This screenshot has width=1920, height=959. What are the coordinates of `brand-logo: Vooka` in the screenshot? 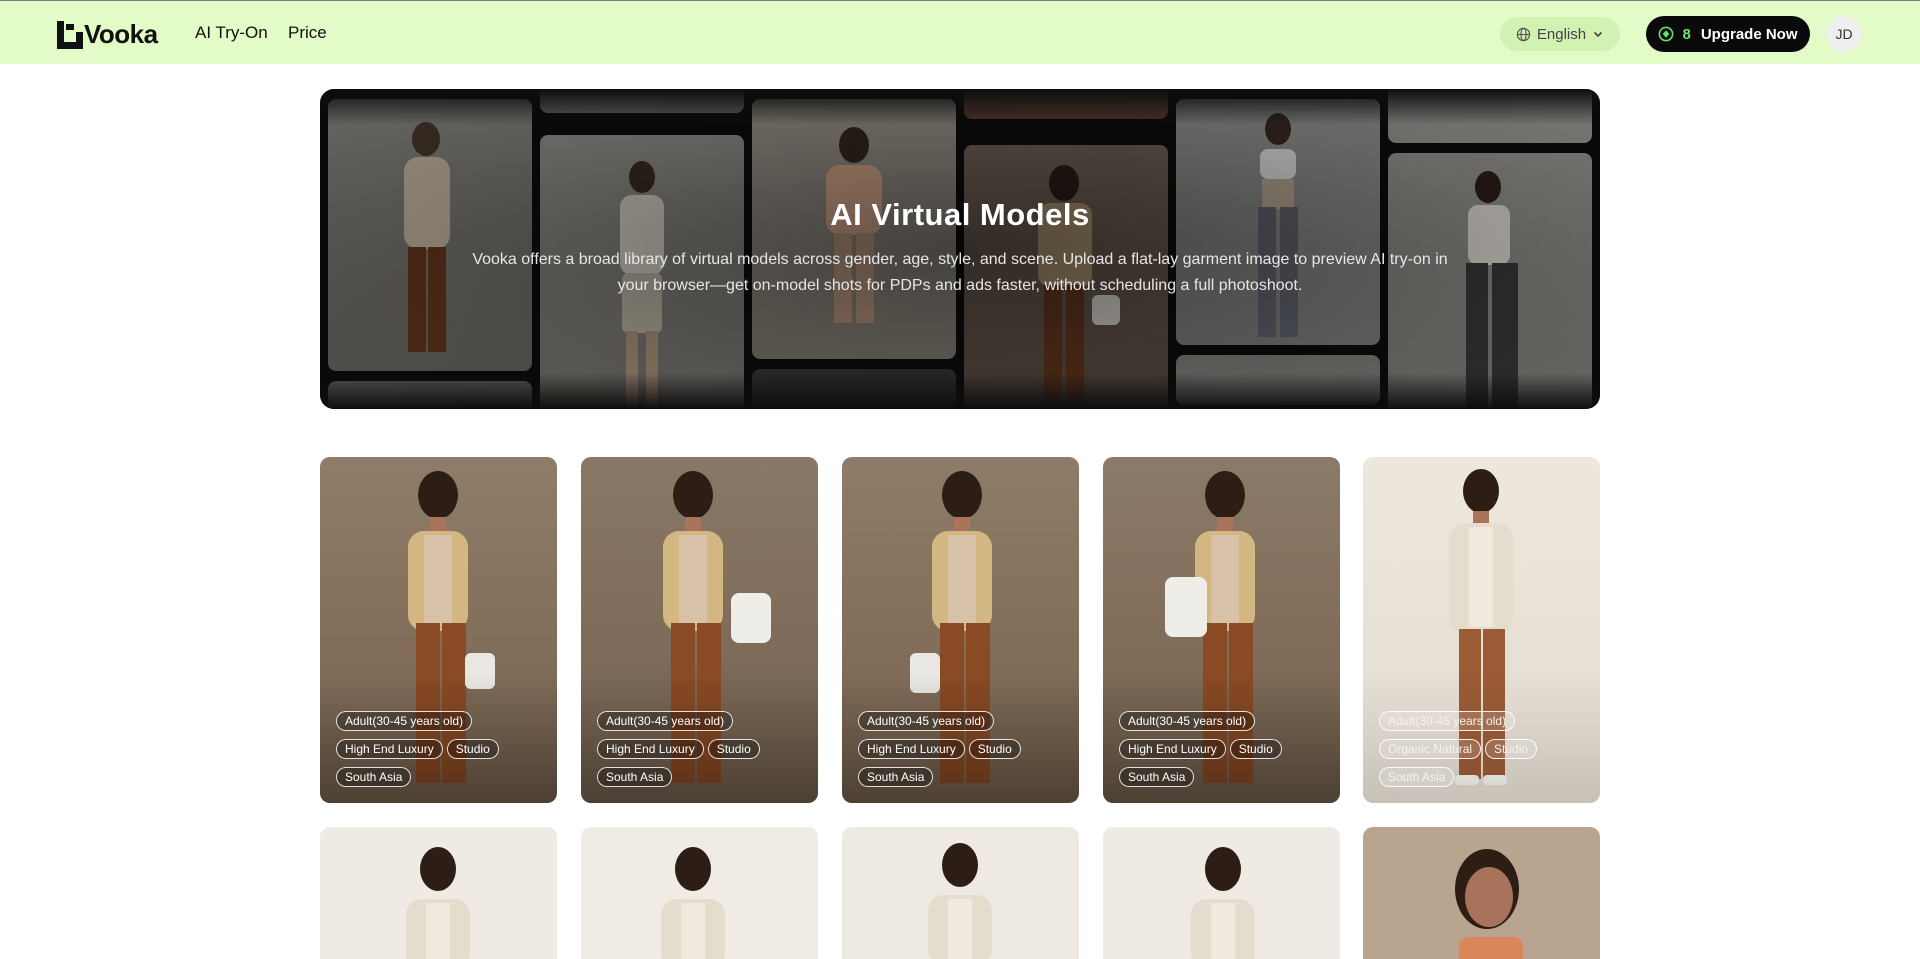 It's located at (107, 34).